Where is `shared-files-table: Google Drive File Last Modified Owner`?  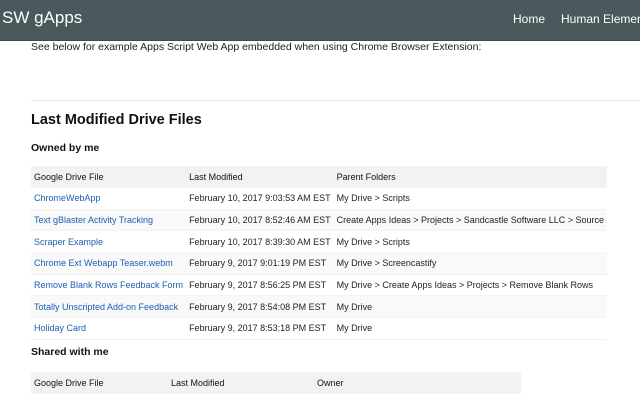
shared-files-table: Google Drive File Last Modified Owner is located at coordinates (276, 383).